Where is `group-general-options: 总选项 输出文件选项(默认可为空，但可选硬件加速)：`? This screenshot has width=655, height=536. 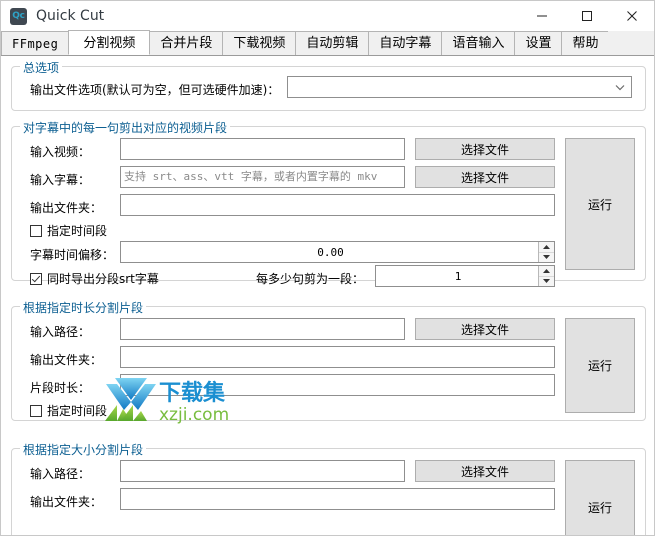
group-general-options: 总选项 输出文件选项(默认可为空，但可选硬件加速)： is located at coordinates (328, 85).